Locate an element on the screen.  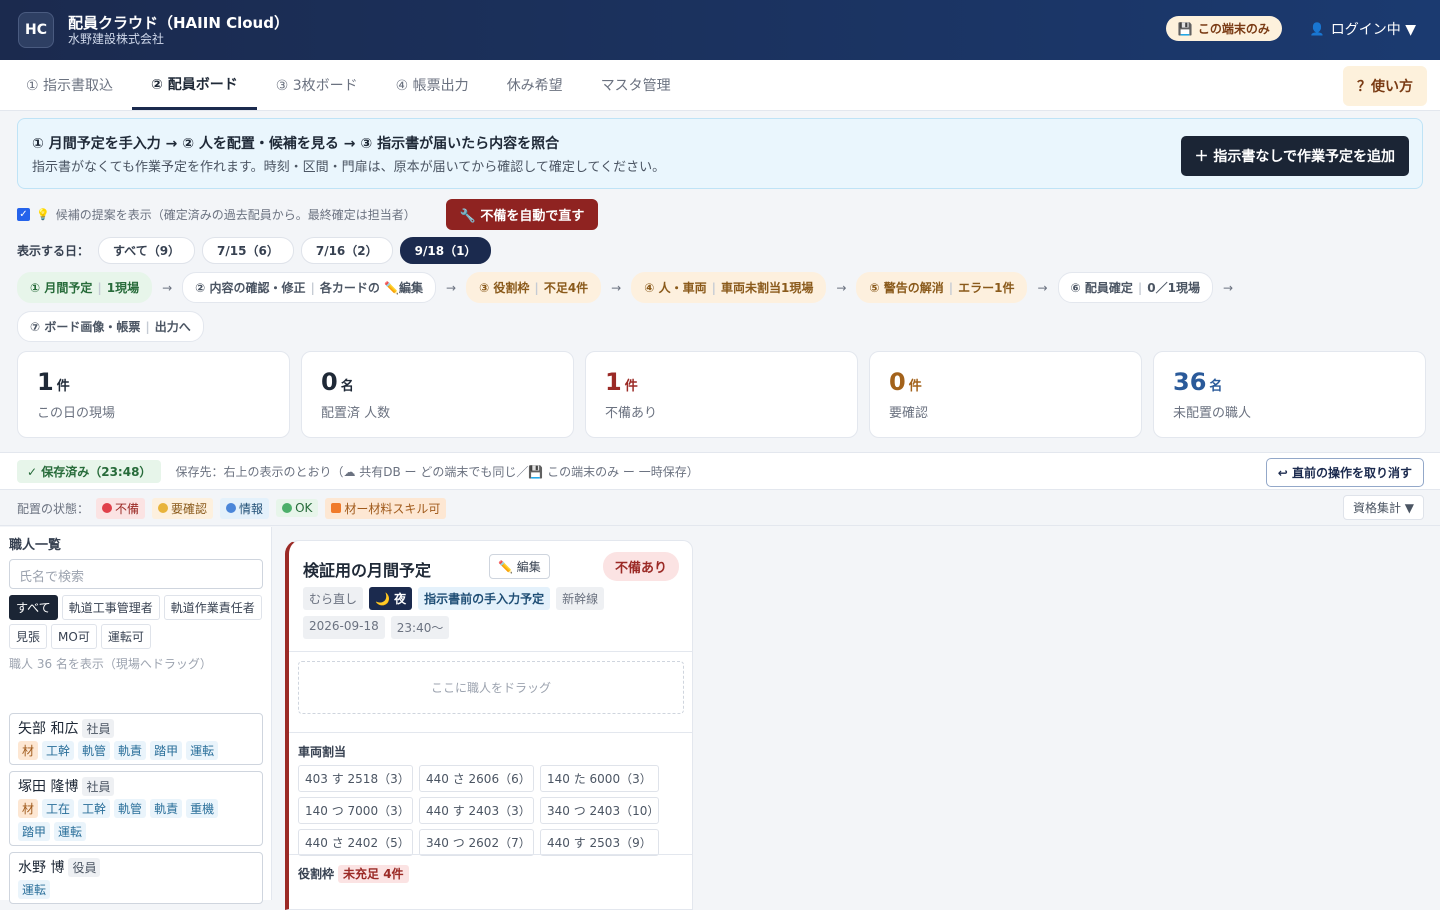
day-filter: 表示する日： すべて（9） 7/15（6） 7/16（2） 9/18（1） is located at coordinates (254, 250).